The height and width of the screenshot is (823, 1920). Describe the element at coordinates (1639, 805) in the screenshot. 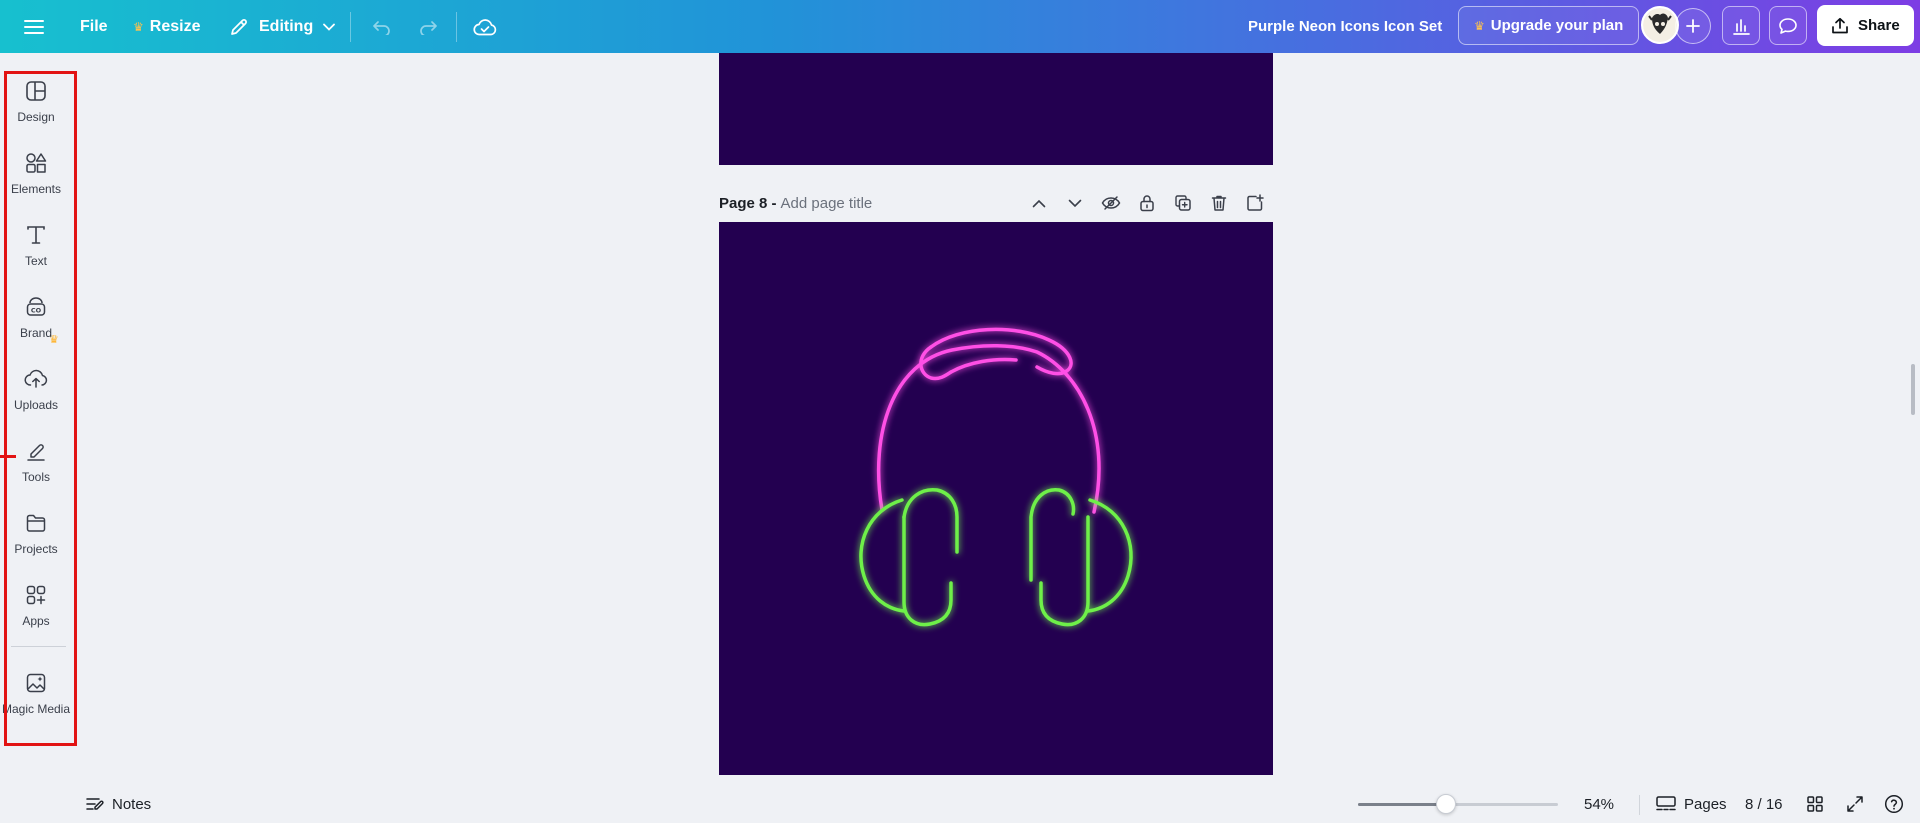

I see `bottom-divider` at that location.